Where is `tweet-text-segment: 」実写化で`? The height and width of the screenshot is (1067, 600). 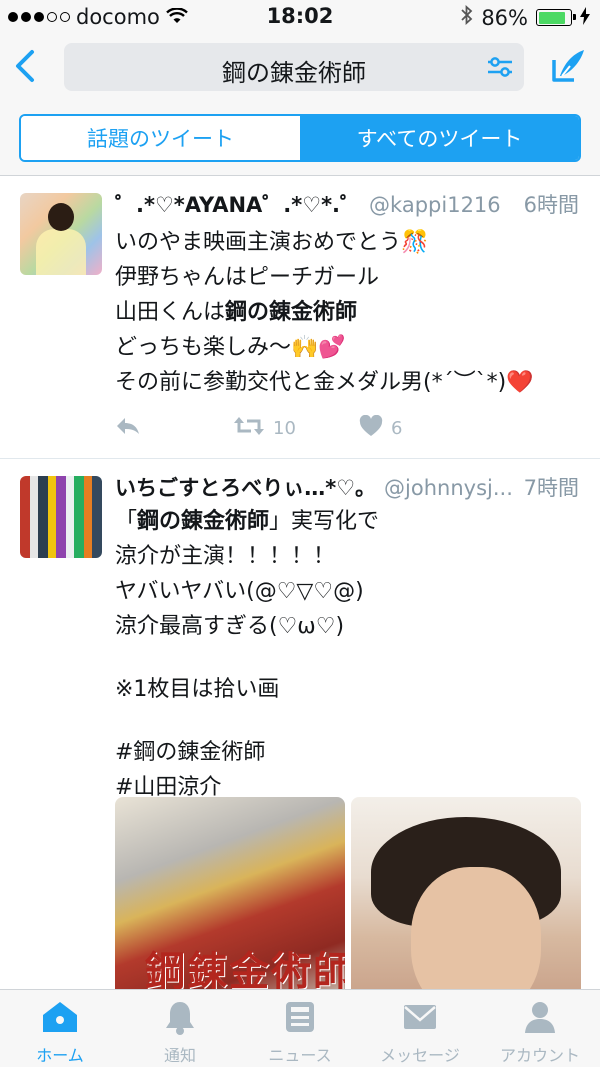
tweet-text-segment: 」実写化で is located at coordinates (324, 521).